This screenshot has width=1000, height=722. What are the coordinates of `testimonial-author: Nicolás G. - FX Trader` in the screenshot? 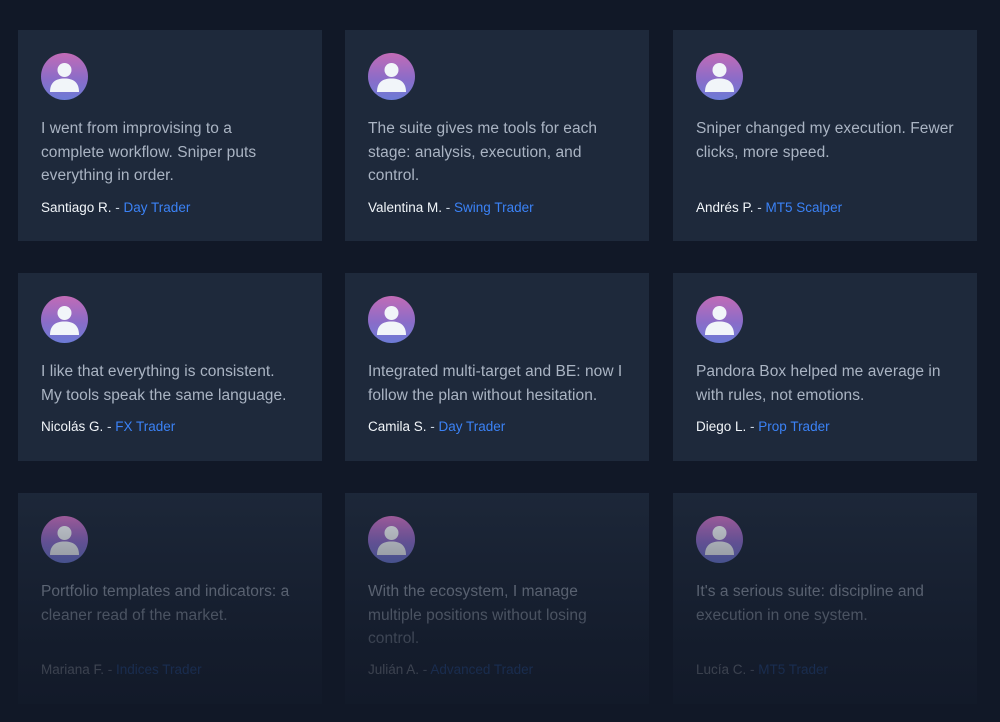 It's located at (108, 426).